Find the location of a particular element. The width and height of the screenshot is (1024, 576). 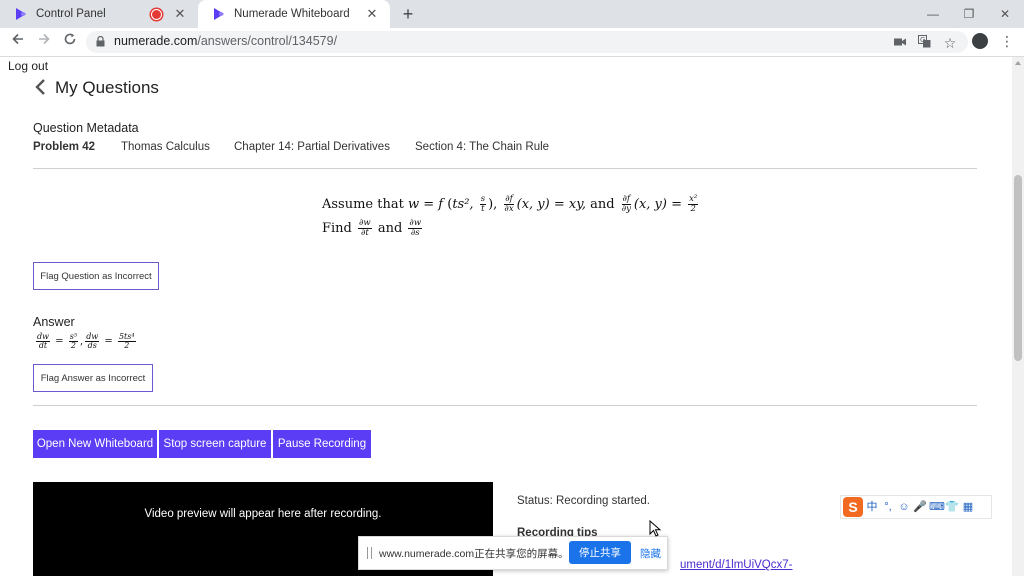

fraction-x2-over-2: x² 2 is located at coordinates (693, 203).